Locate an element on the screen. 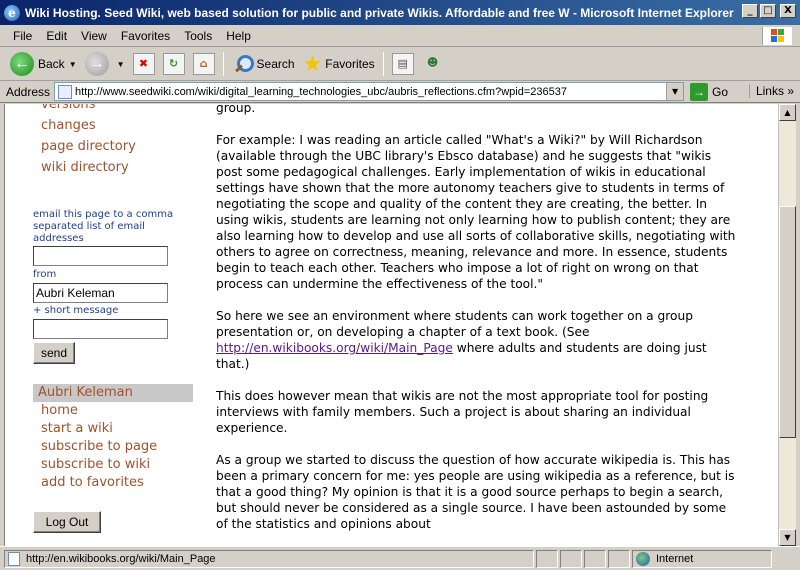 This screenshot has width=800, height=570. from-input is located at coordinates (100, 293).